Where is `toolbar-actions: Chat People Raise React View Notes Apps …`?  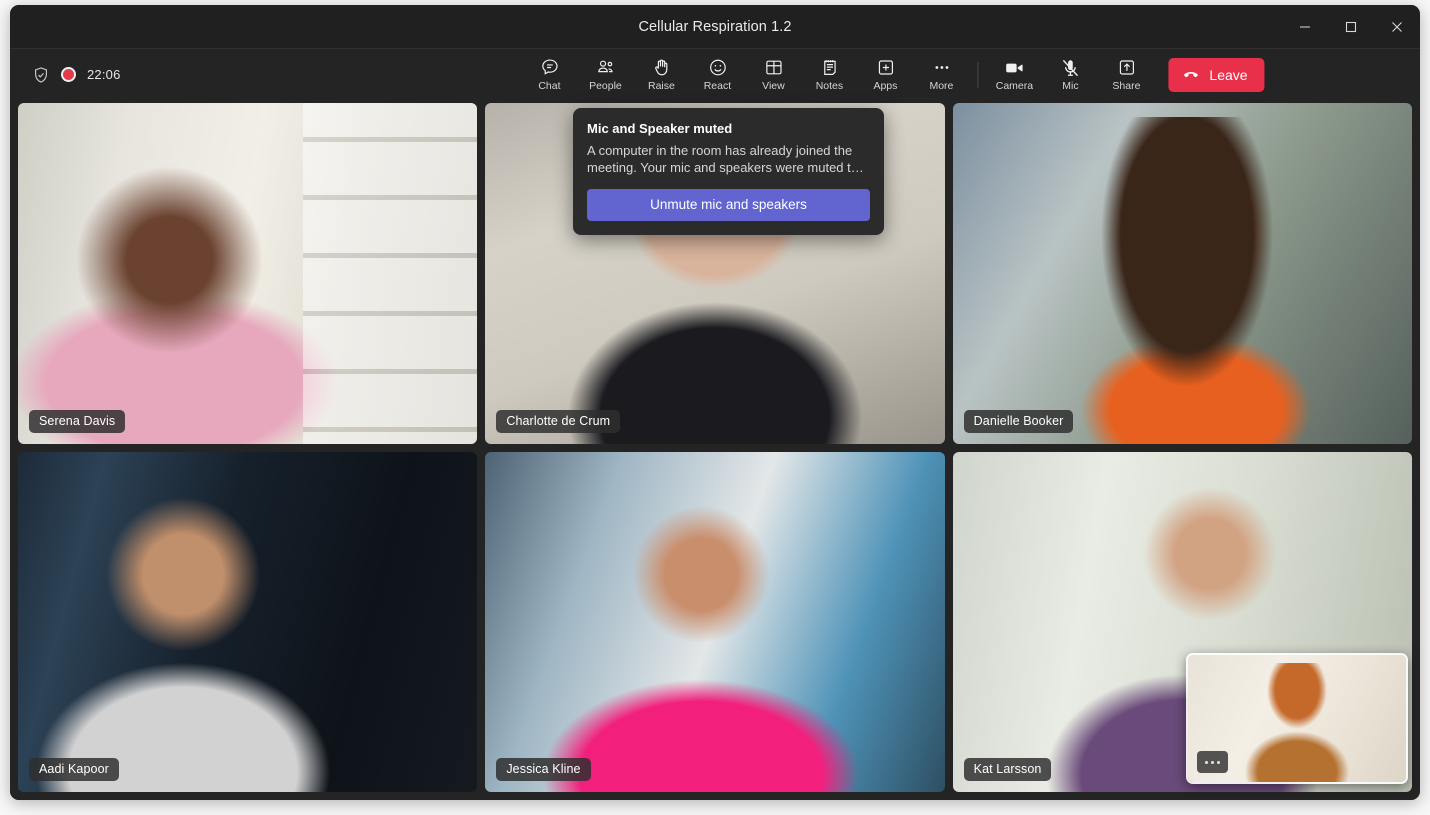
toolbar-actions: Chat People Raise React View Notes Apps … is located at coordinates (893, 74).